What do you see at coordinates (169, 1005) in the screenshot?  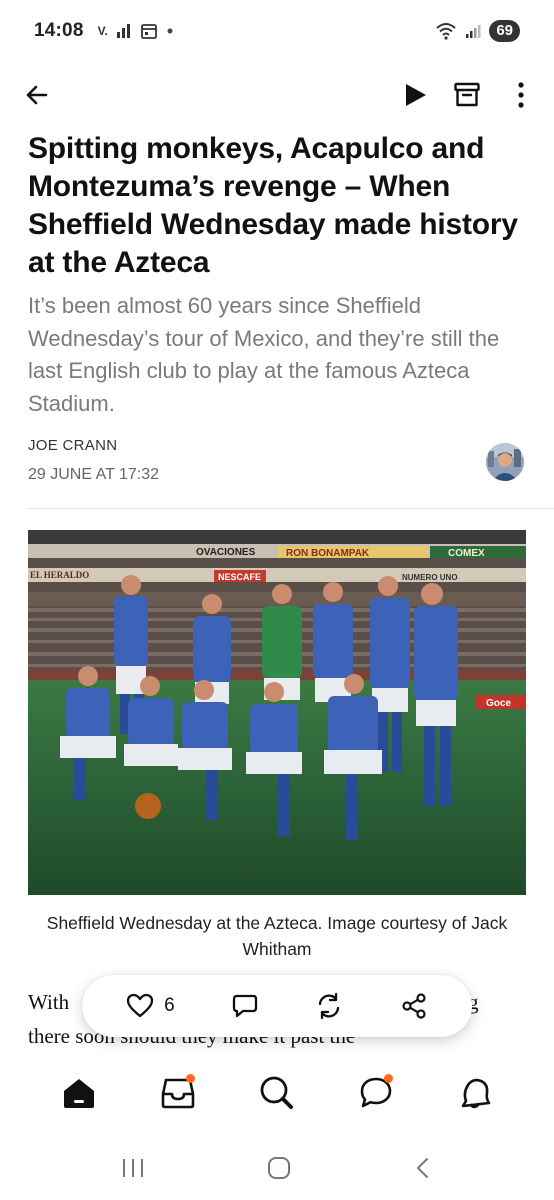 I see `like-count: 6` at bounding box center [169, 1005].